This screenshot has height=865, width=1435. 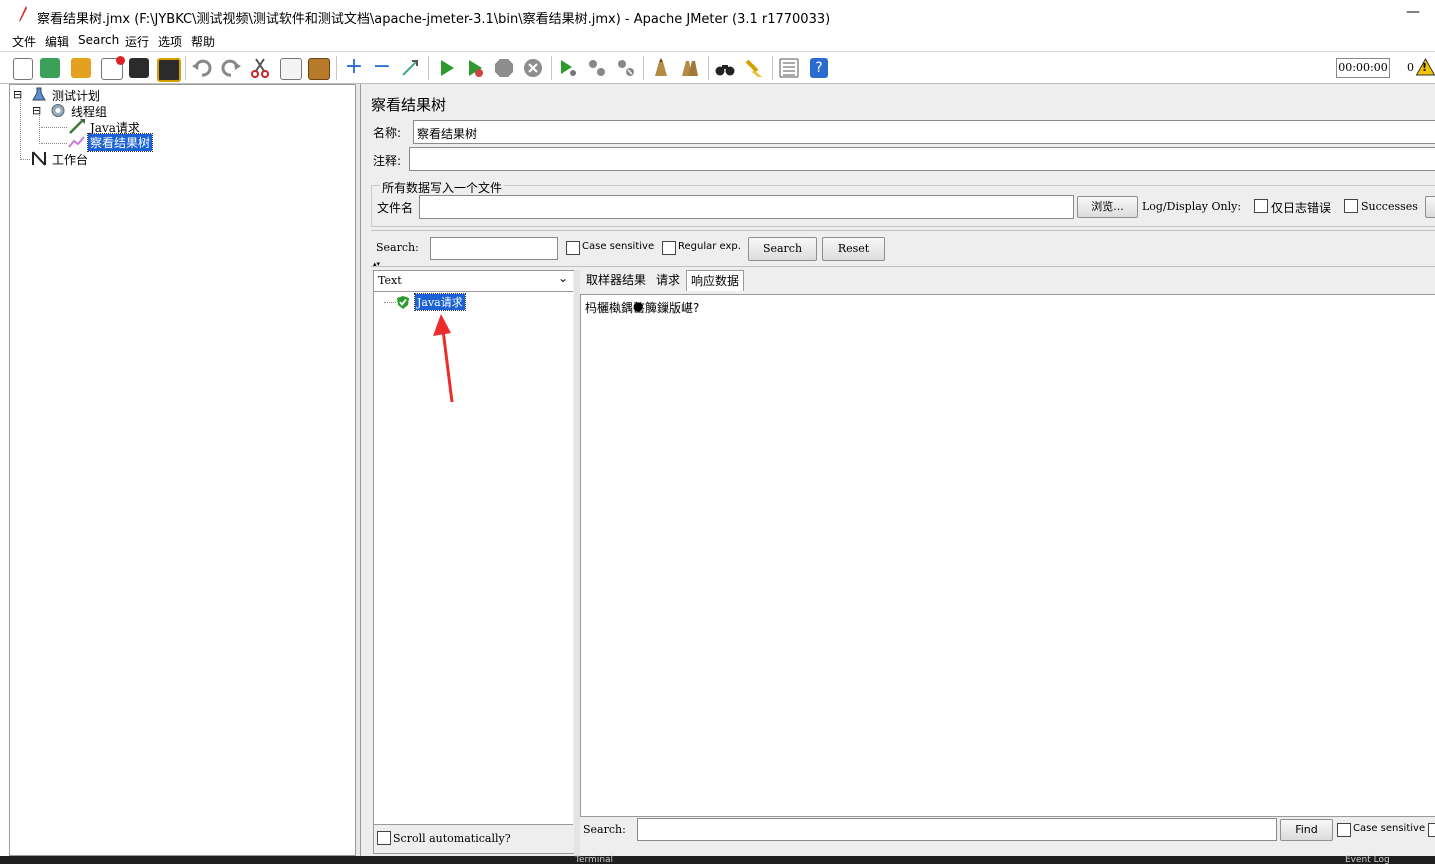 I want to click on terminal-tab: Terminal, so click(x=594, y=860).